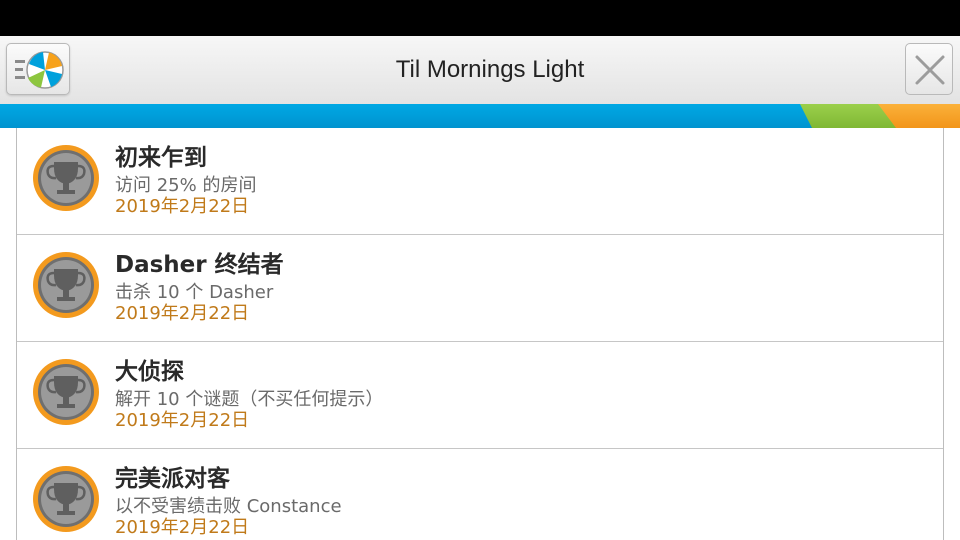 Image resolution: width=960 pixels, height=540 pixels. What do you see at coordinates (149, 372) in the screenshot?
I see `achievement-title: 大侦探` at bounding box center [149, 372].